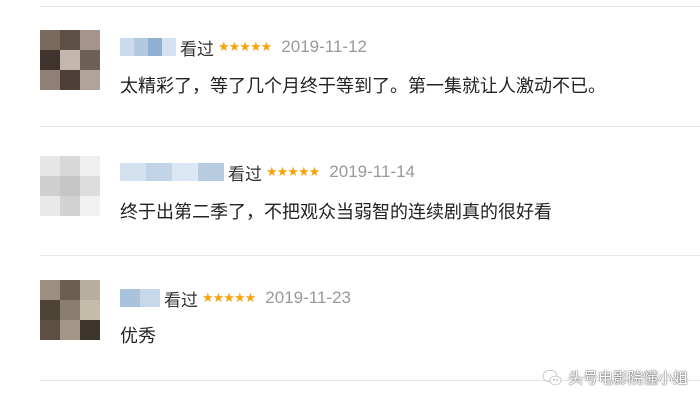 The width and height of the screenshot is (700, 406). Describe the element at coordinates (324, 46) in the screenshot. I see `comment-date: 2019-11-12` at that location.